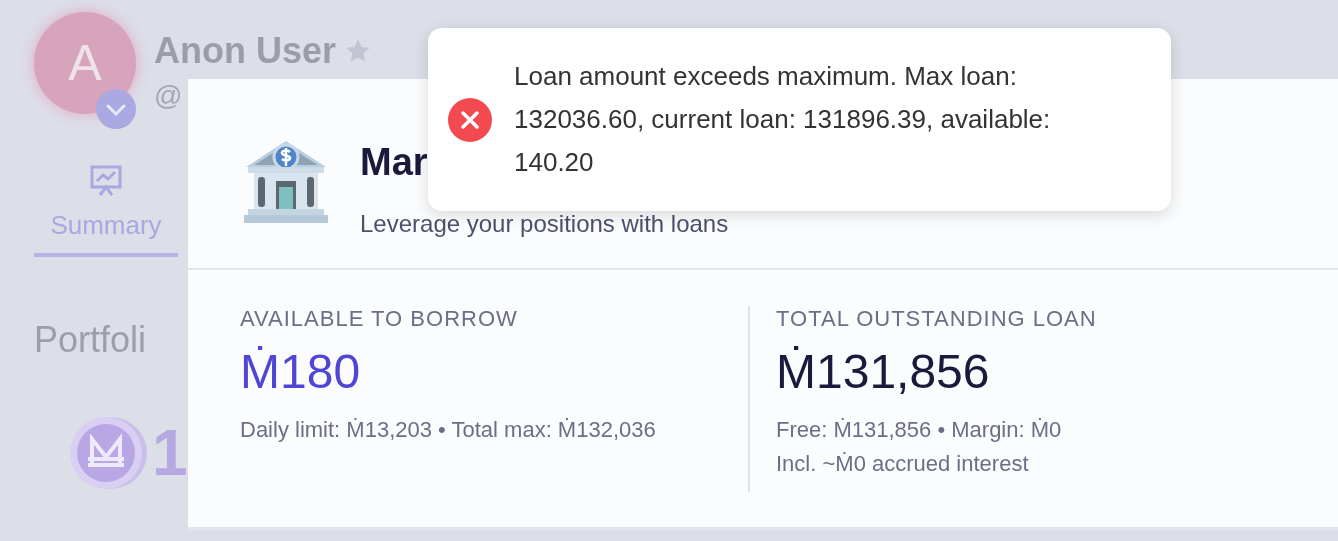 This screenshot has width=1338, height=541. Describe the element at coordinates (286, 182) in the screenshot. I see `bank-icon` at that location.